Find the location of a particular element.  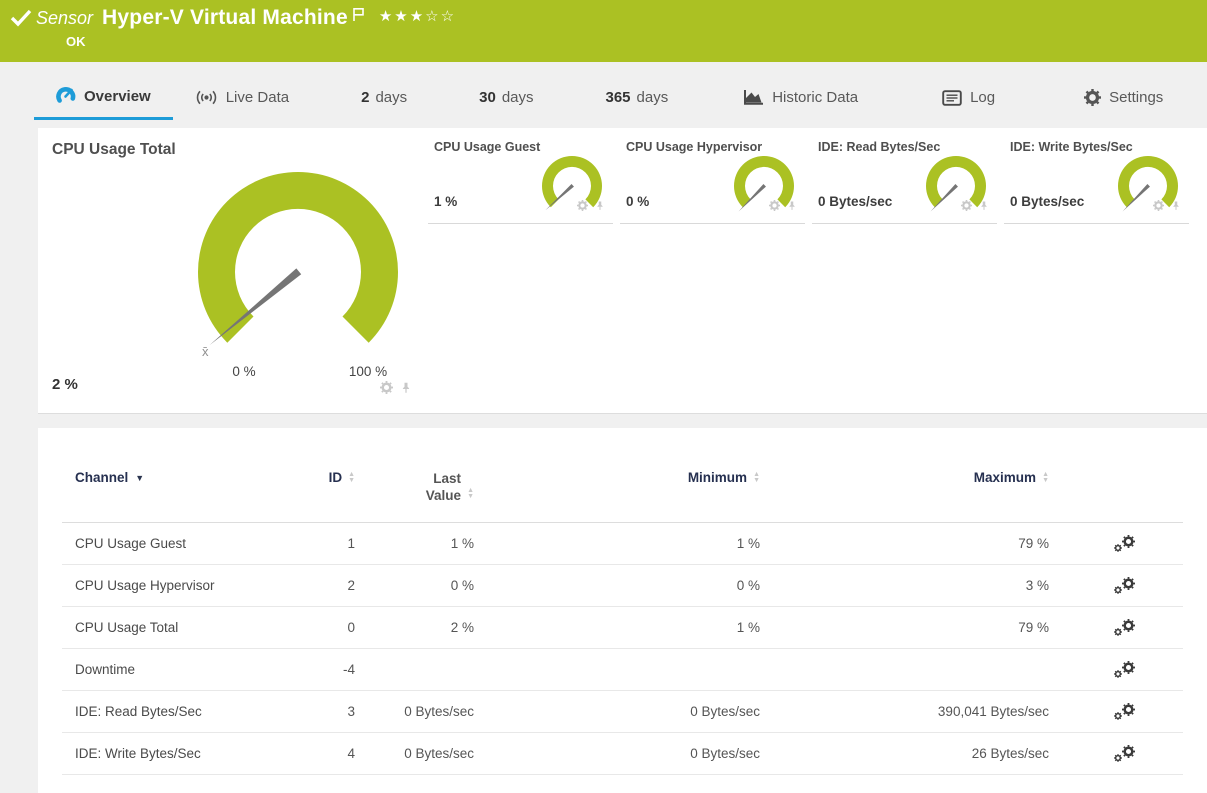

channel-last-value: 1 % is located at coordinates (462, 543).